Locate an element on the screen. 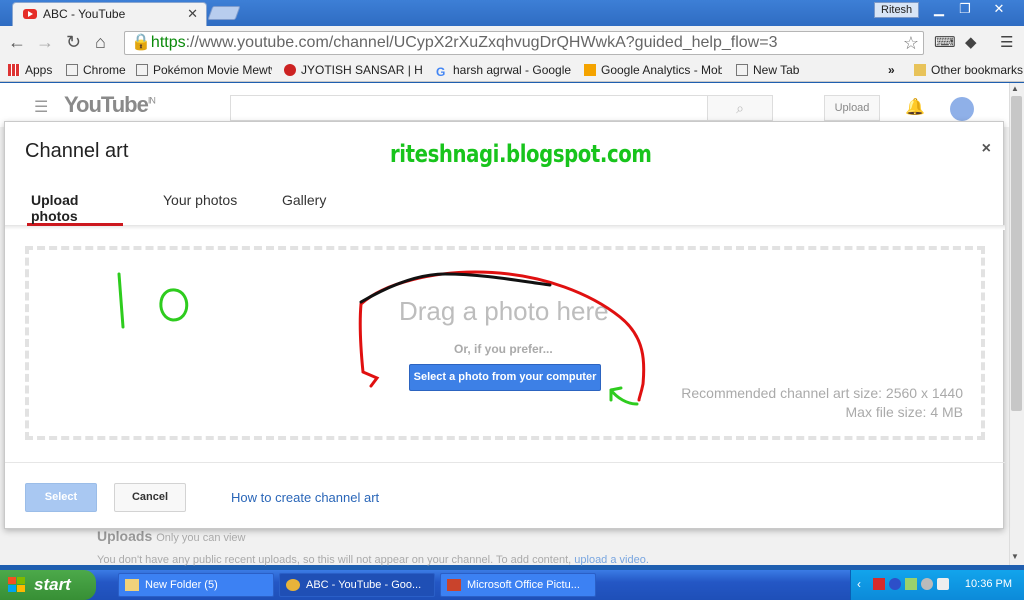 This screenshot has height=600, width=1024. menu-icon: ☰ is located at coordinates (1006, 42).